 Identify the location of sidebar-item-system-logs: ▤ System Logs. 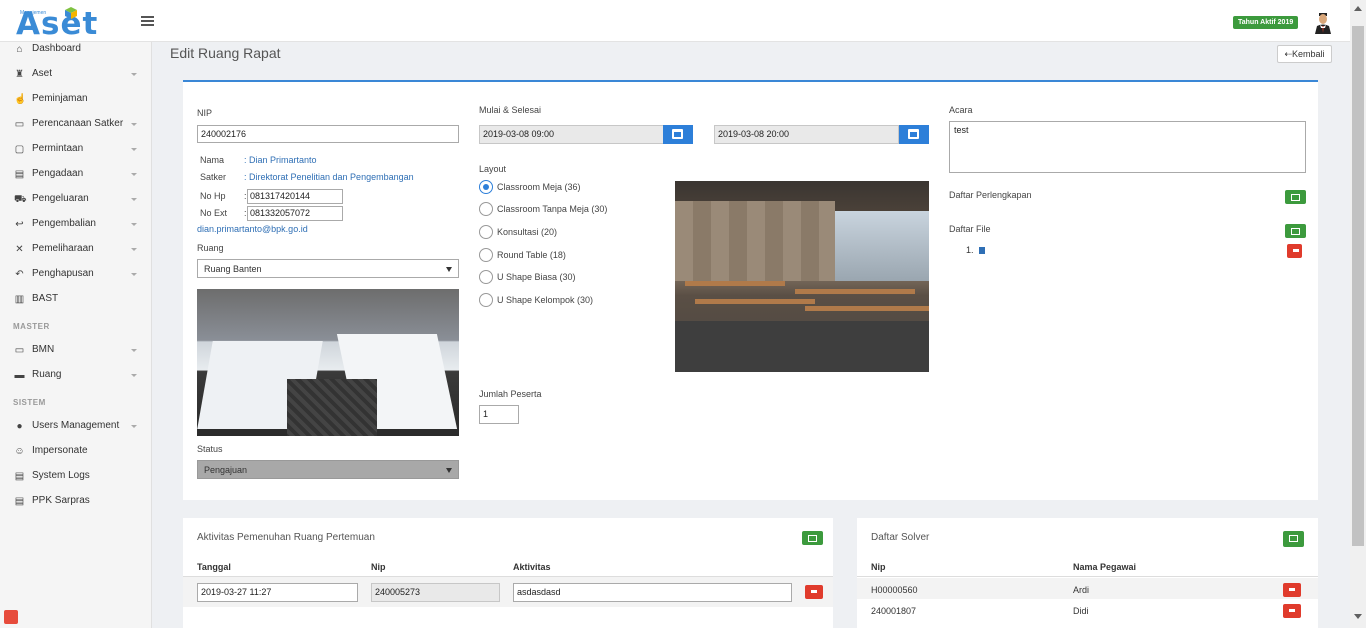
(76, 478).